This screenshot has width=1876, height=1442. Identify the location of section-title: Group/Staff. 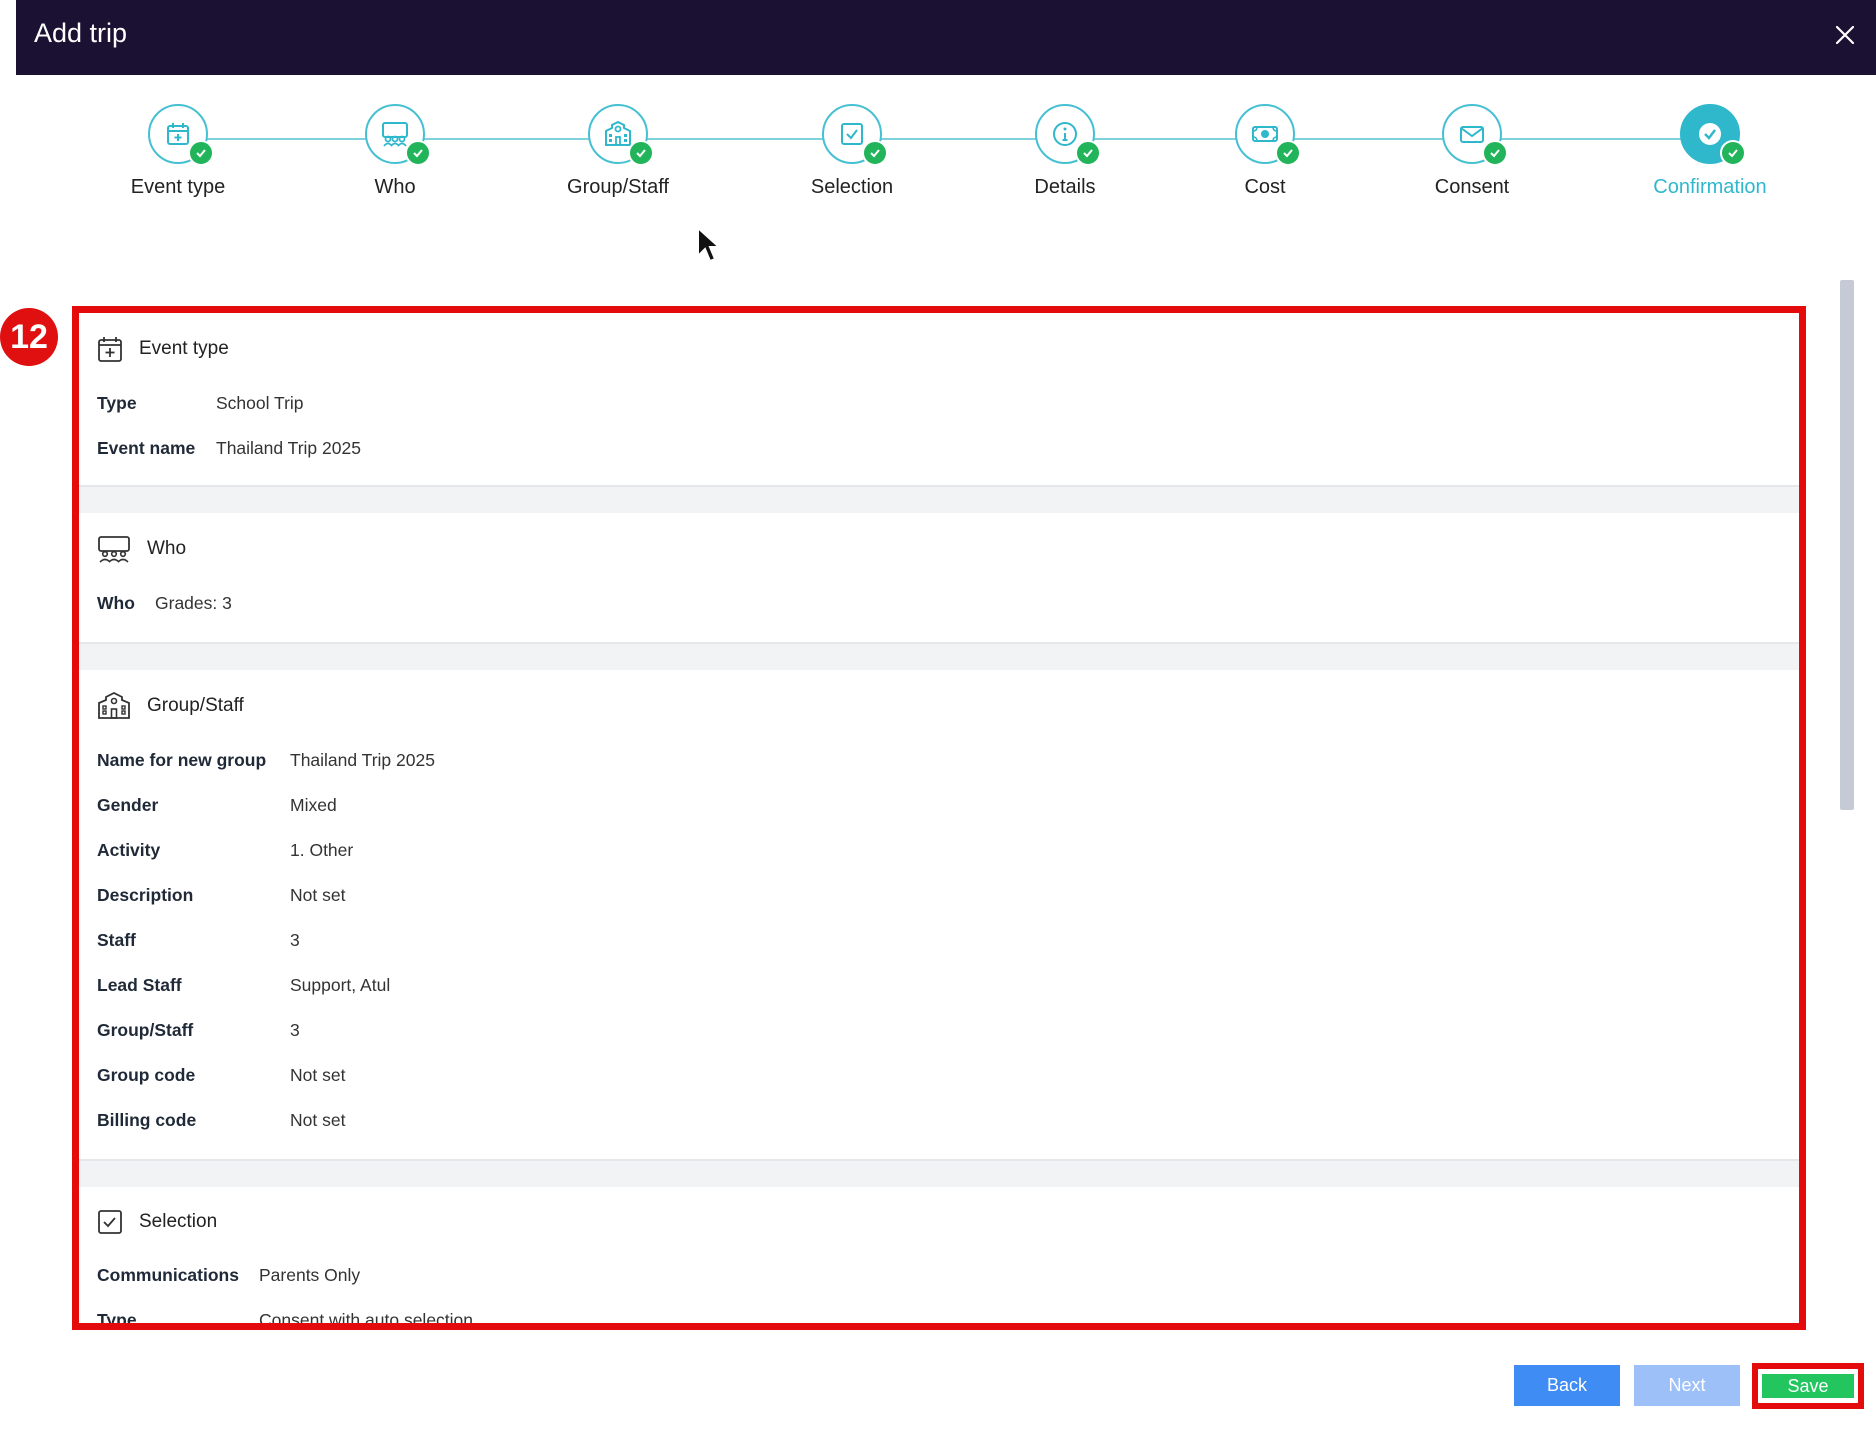
(195, 705).